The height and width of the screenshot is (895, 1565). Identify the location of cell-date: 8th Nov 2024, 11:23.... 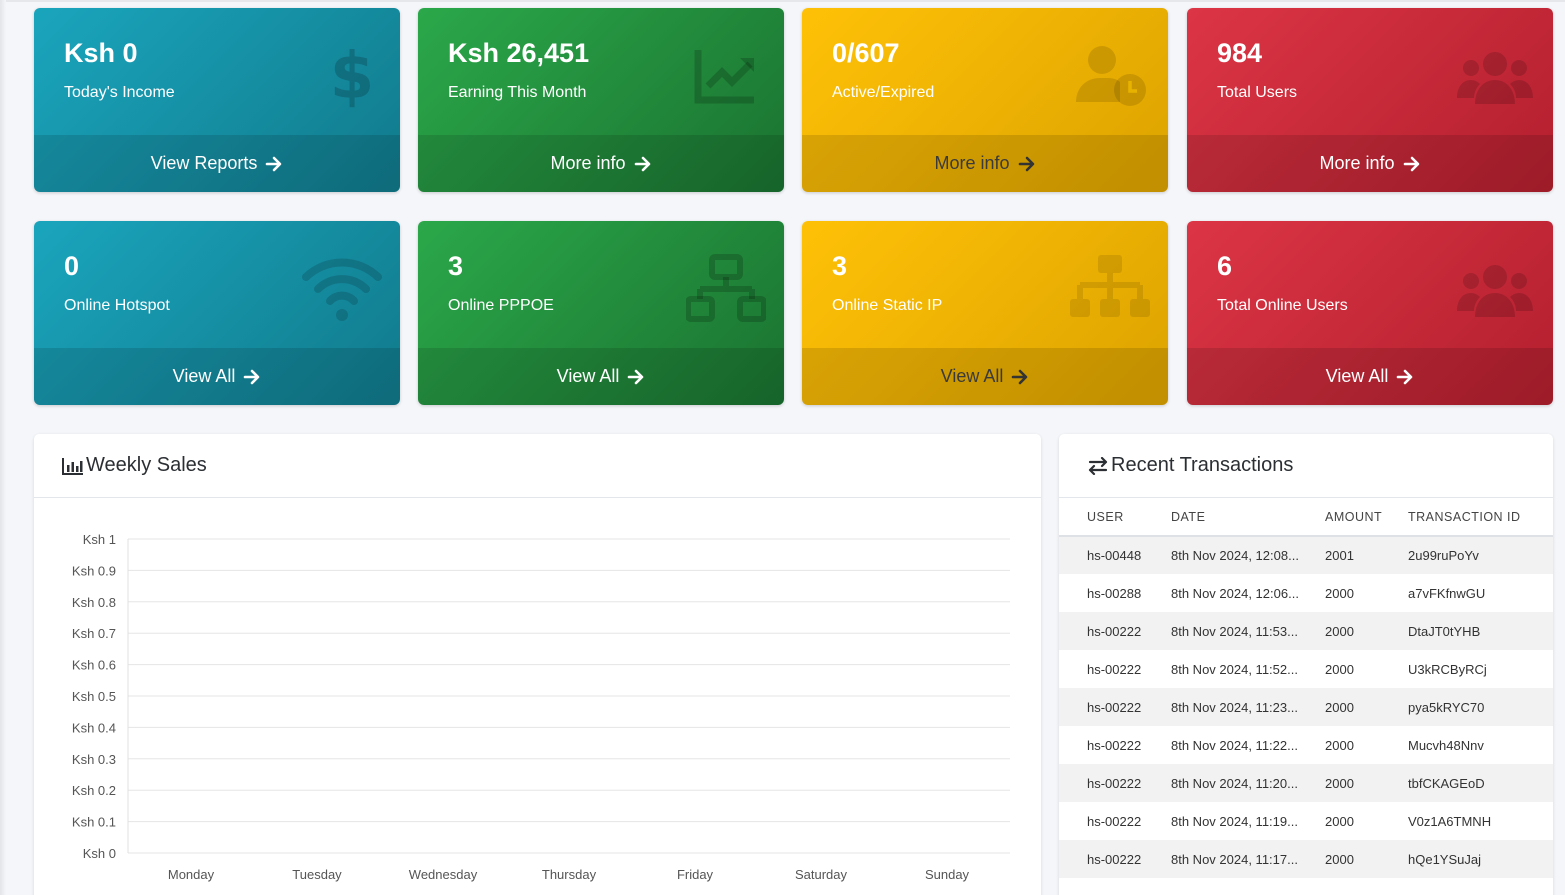
(1248, 707).